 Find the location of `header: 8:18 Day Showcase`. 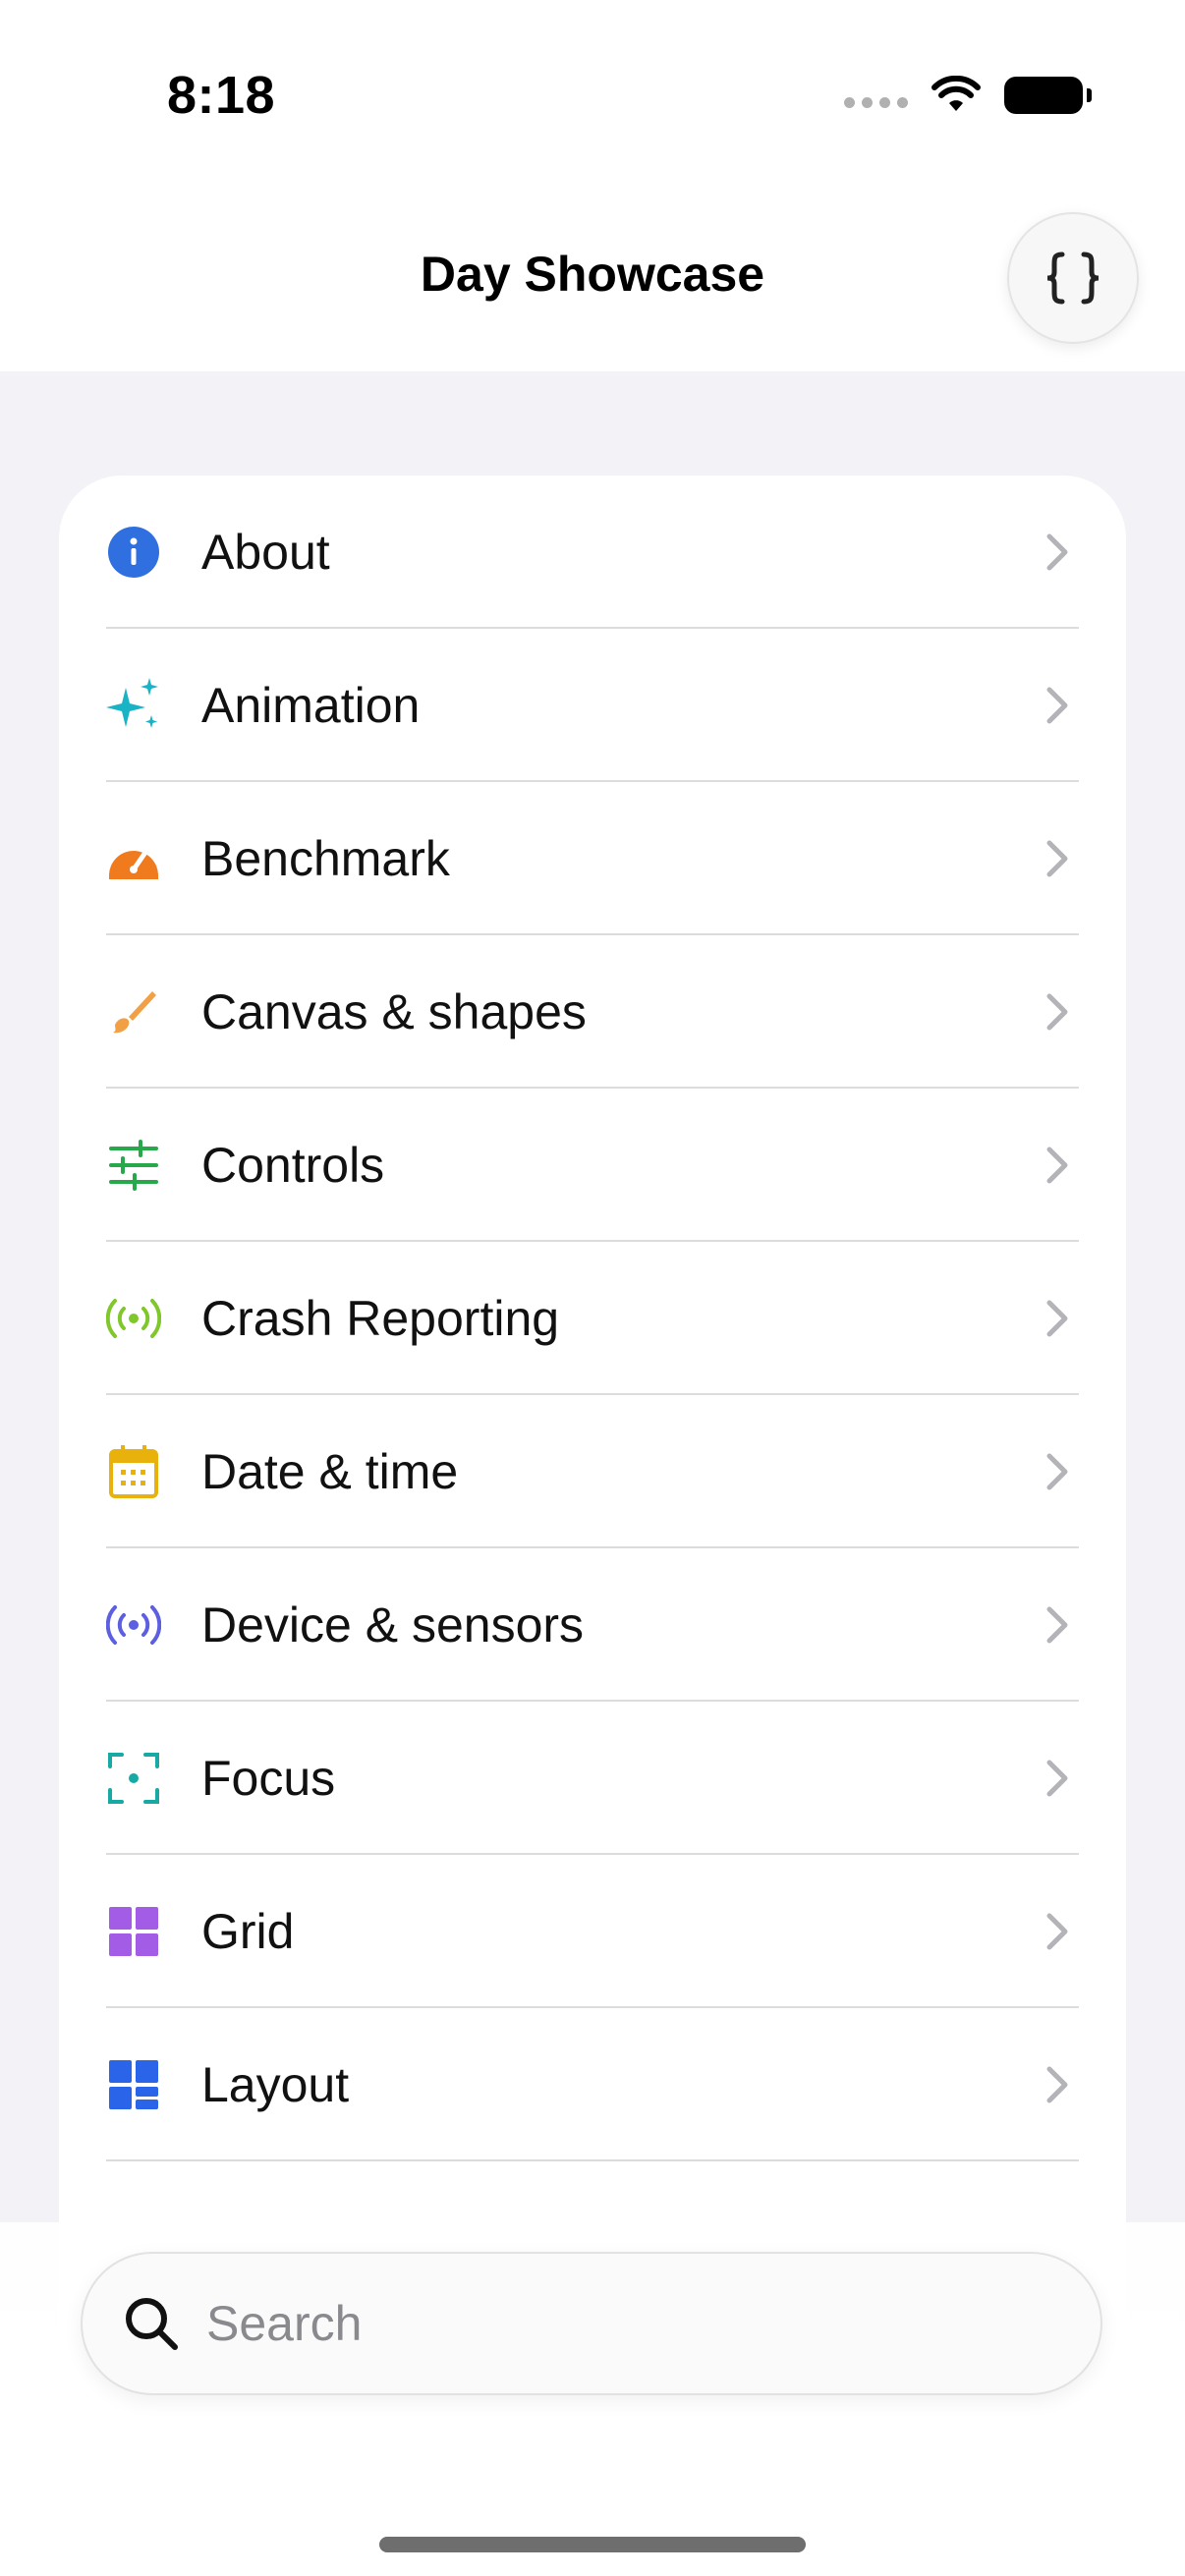

header: 8:18 Day Showcase is located at coordinates (592, 185).